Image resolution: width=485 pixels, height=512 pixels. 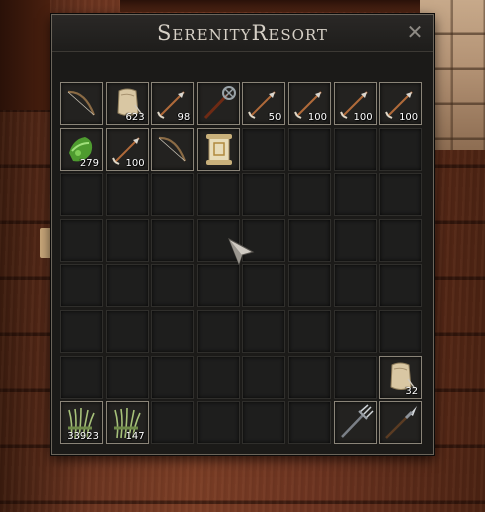 I want to click on inventory-slot: 623, so click(x=127, y=103).